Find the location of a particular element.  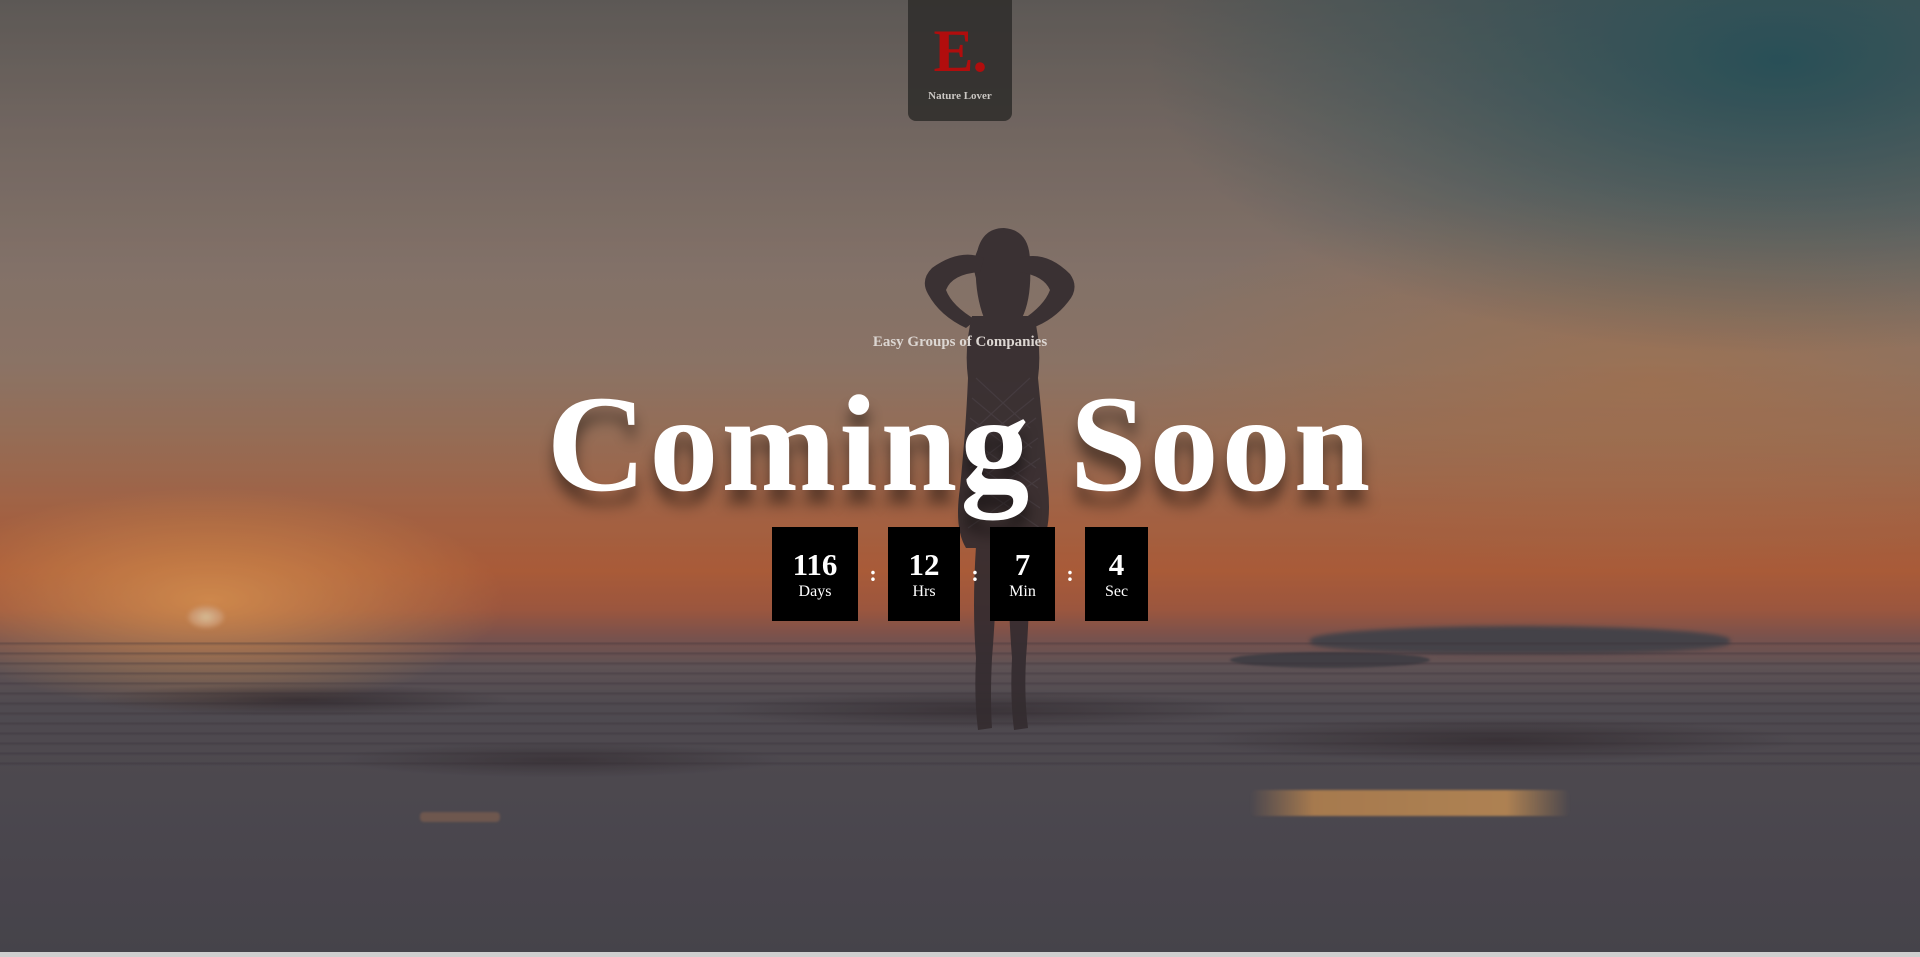

countdown-days: 116 Days is located at coordinates (815, 574).